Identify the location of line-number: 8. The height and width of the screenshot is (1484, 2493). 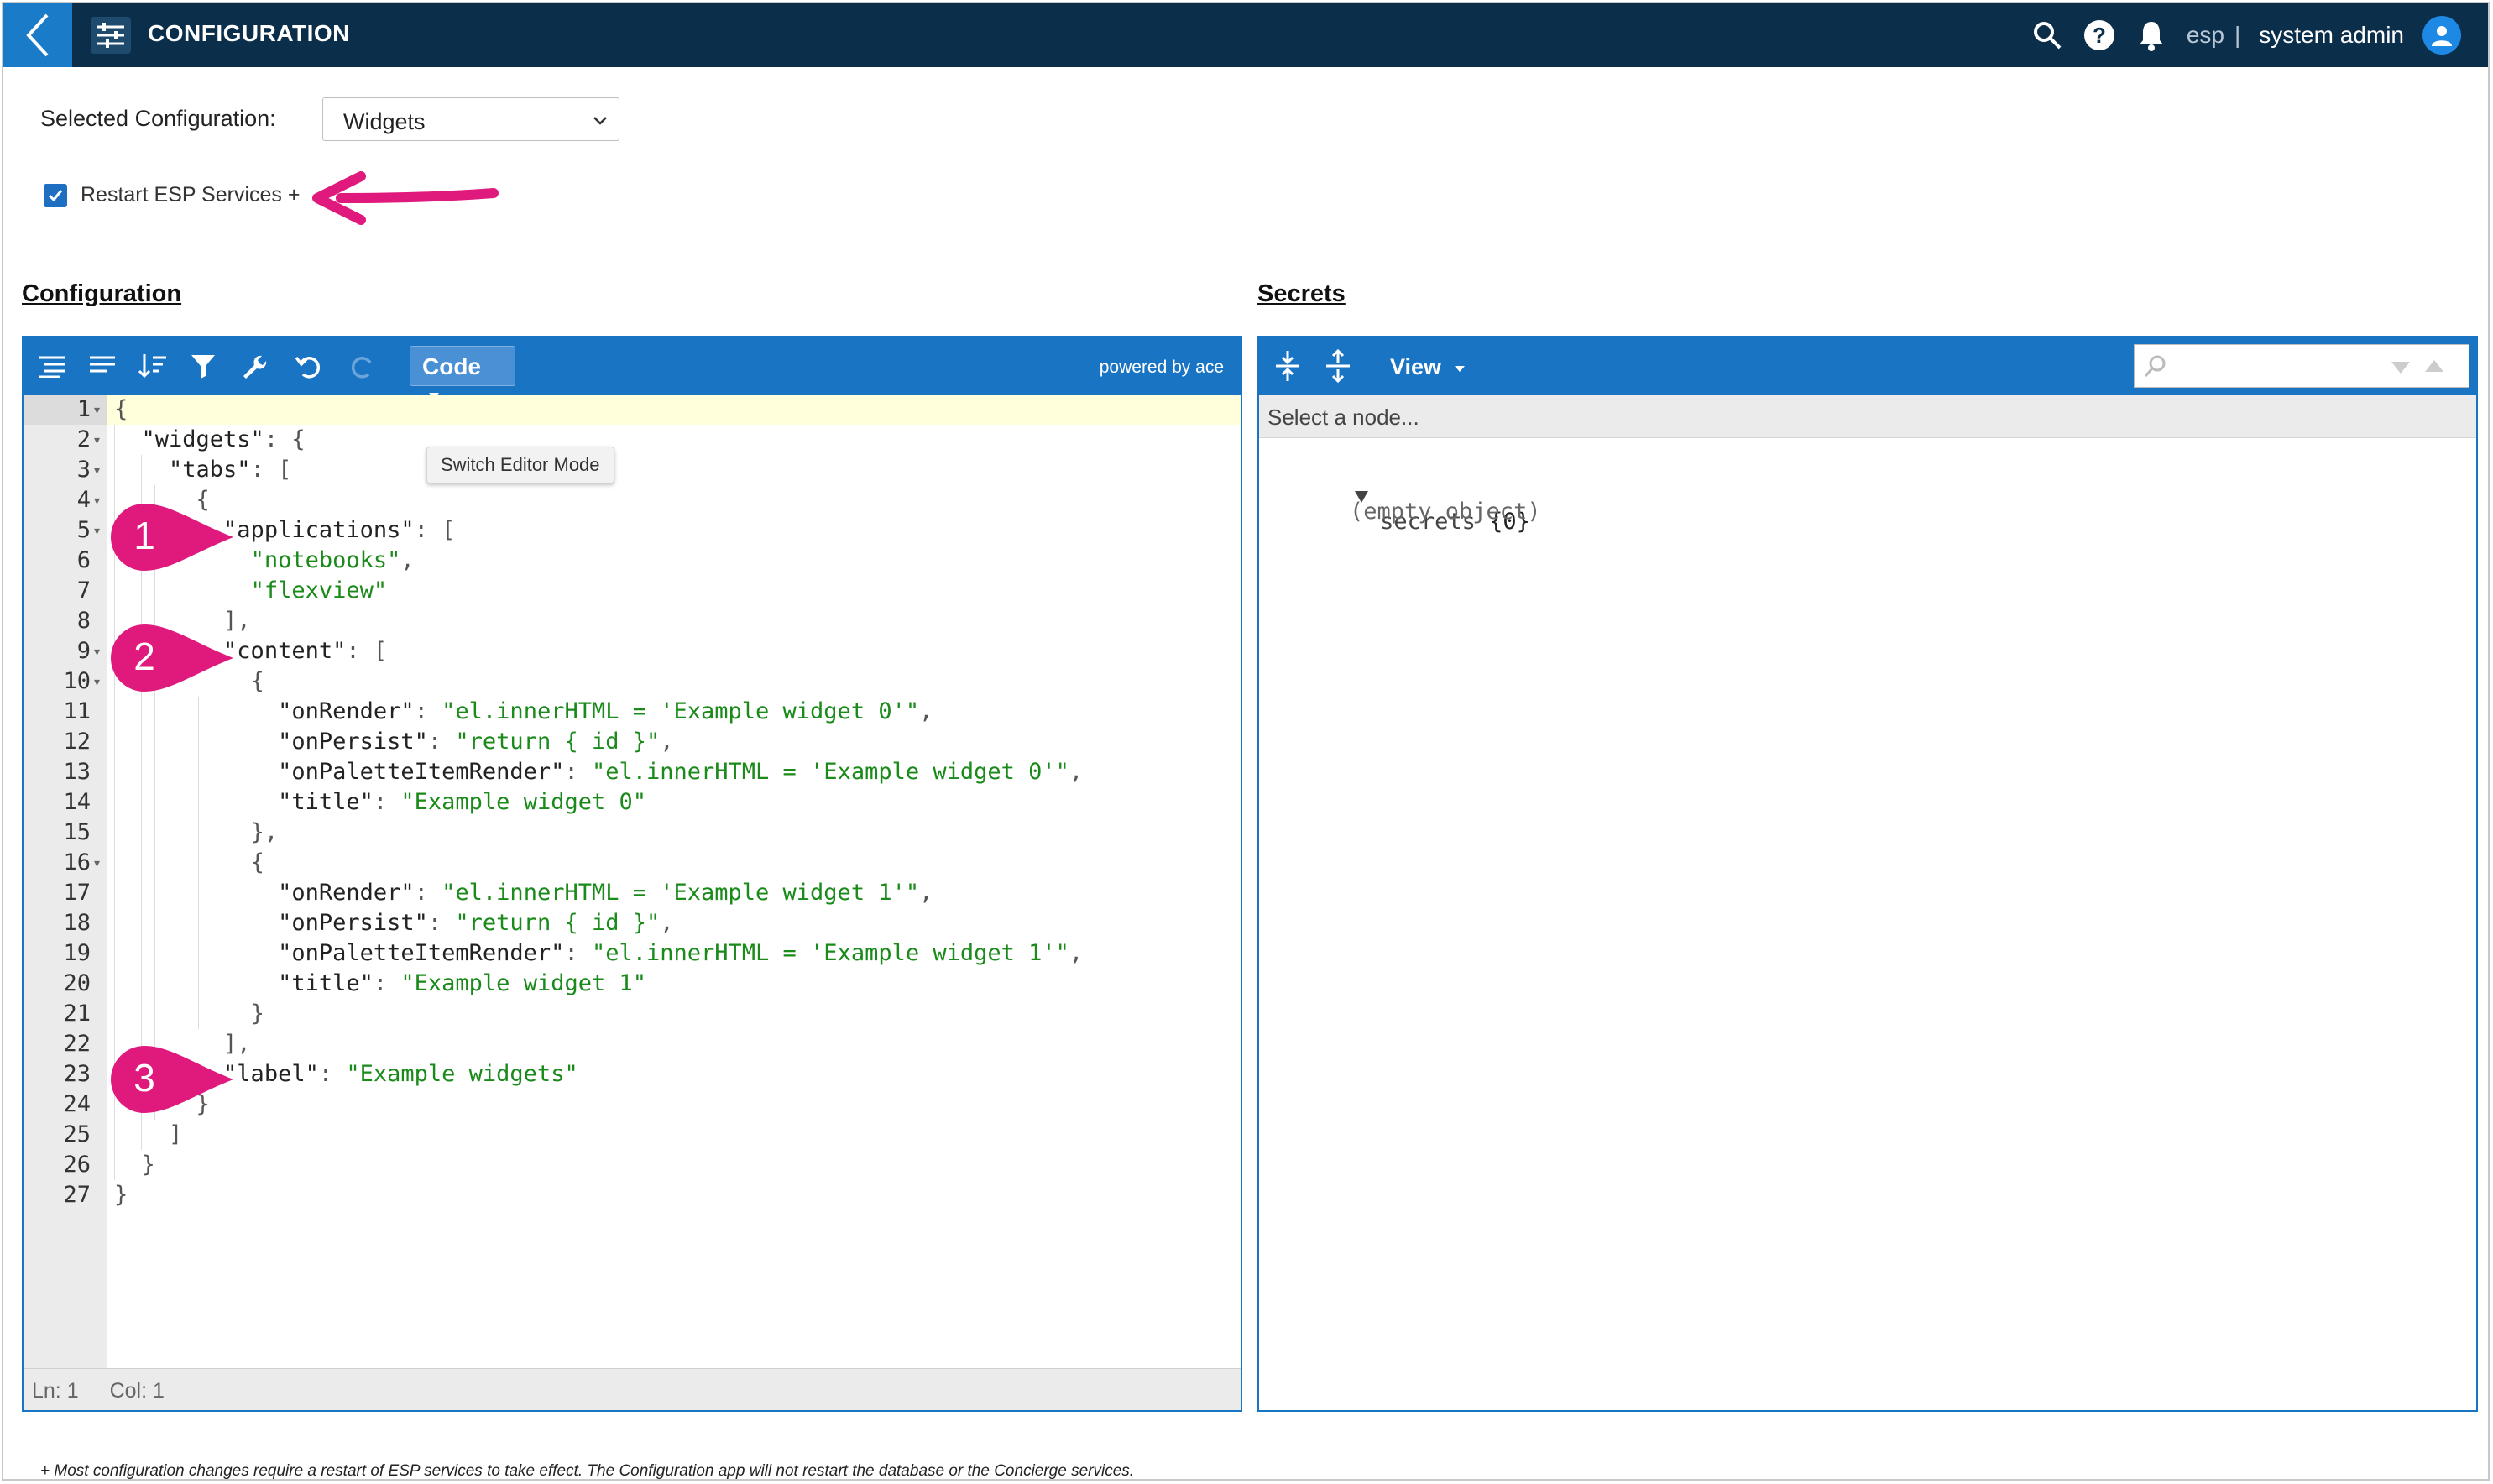
(83, 621).